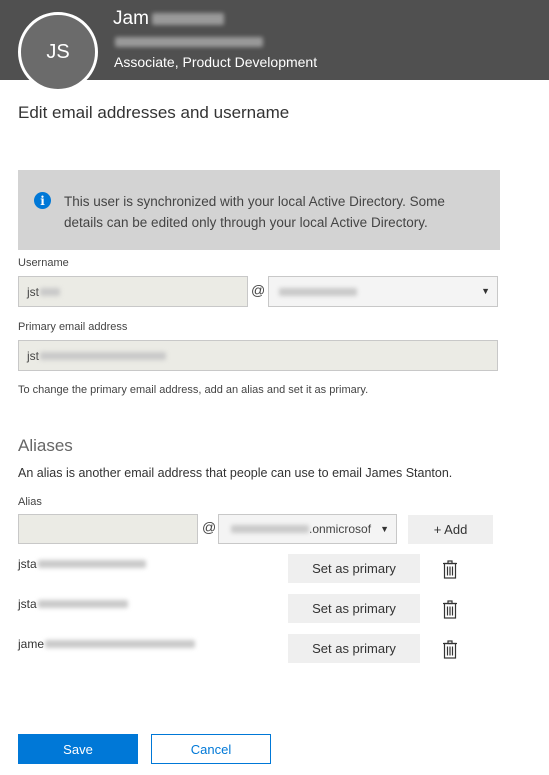 This screenshot has height=775, width=549. I want to click on add-alias-button: + Add, so click(450, 529).